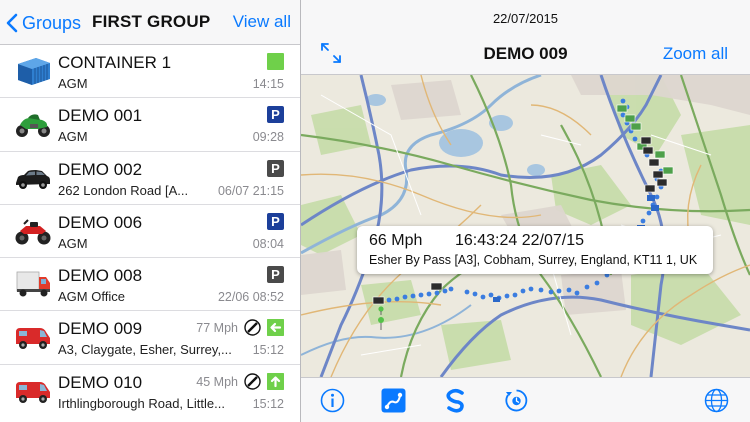 This screenshot has width=750, height=422. Describe the element at coordinates (33, 126) in the screenshot. I see `motorbike-icon` at that location.